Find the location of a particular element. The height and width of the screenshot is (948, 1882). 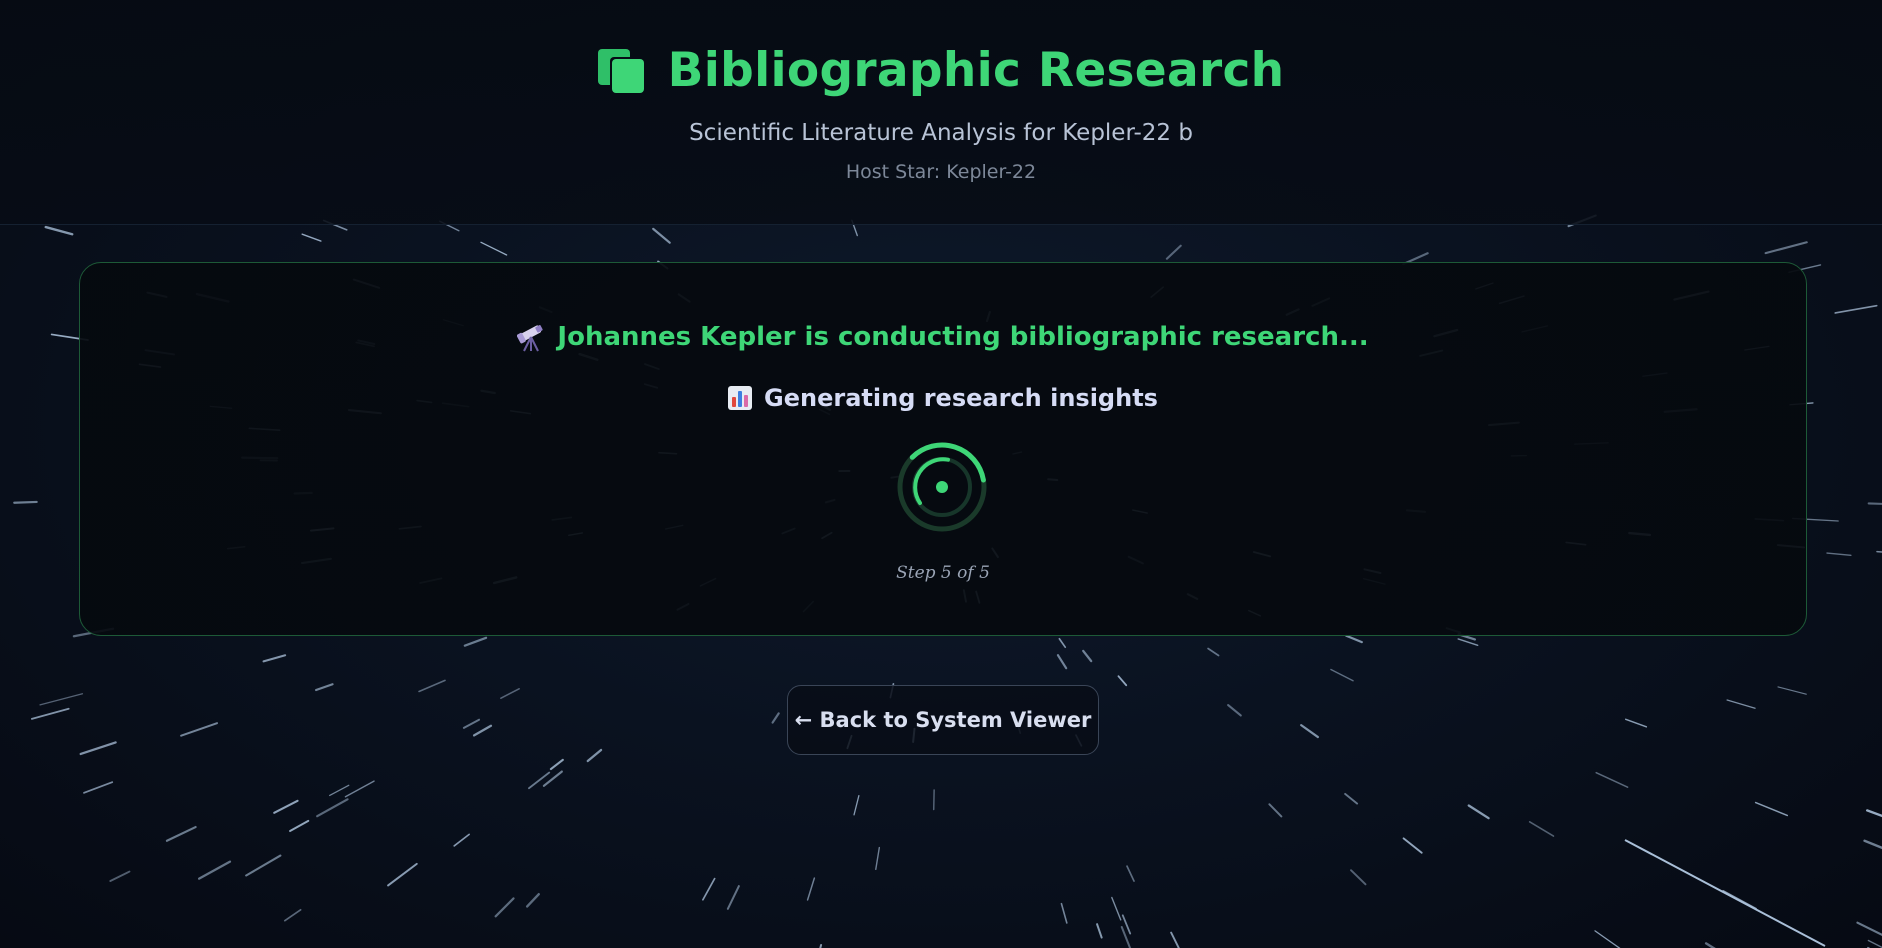

back-button-label: ← Back to System Viewer is located at coordinates (943, 720).